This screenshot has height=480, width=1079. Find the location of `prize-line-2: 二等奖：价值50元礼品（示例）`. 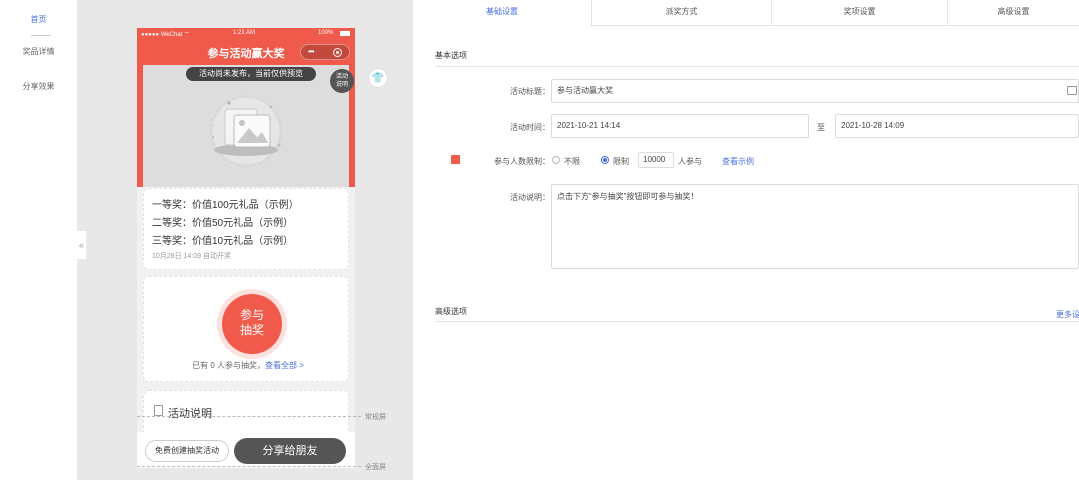

prize-line-2: 二等奖：价值50元礼品（示例） is located at coordinates (223, 223).